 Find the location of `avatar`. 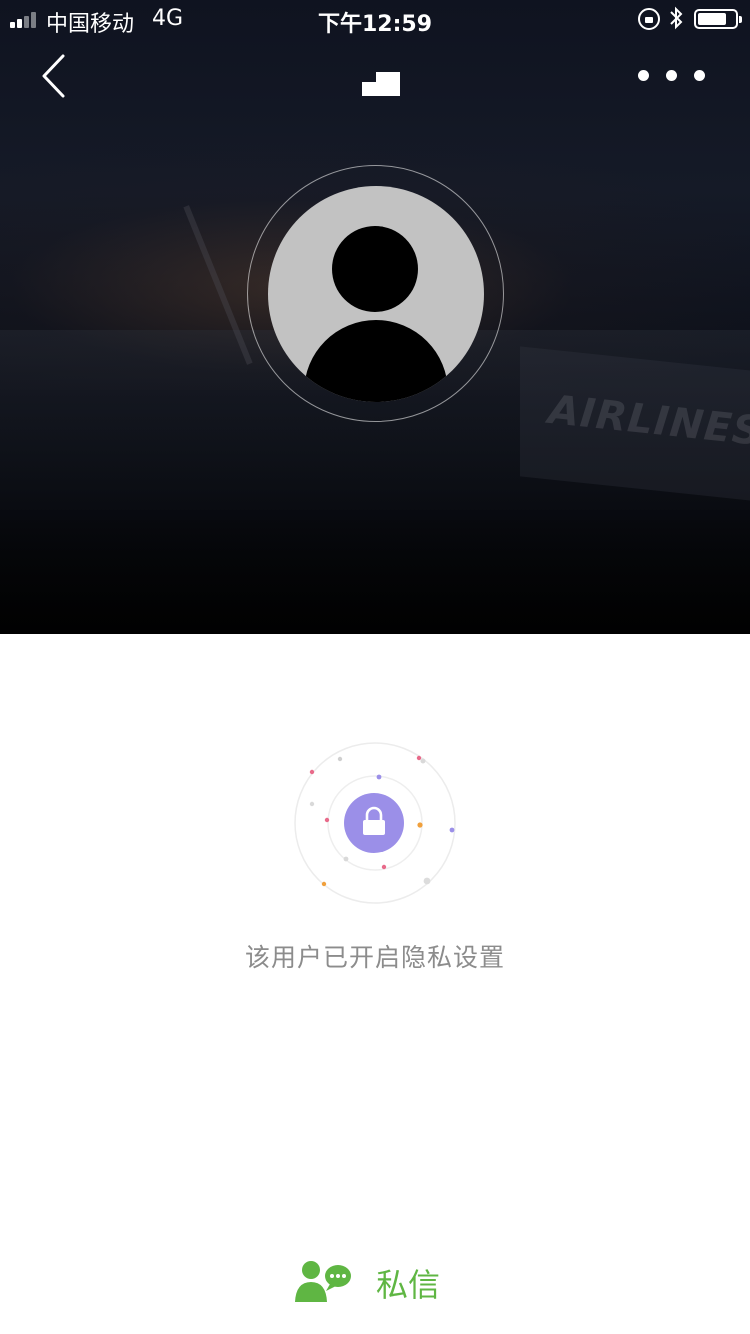

avatar is located at coordinates (376, 294).